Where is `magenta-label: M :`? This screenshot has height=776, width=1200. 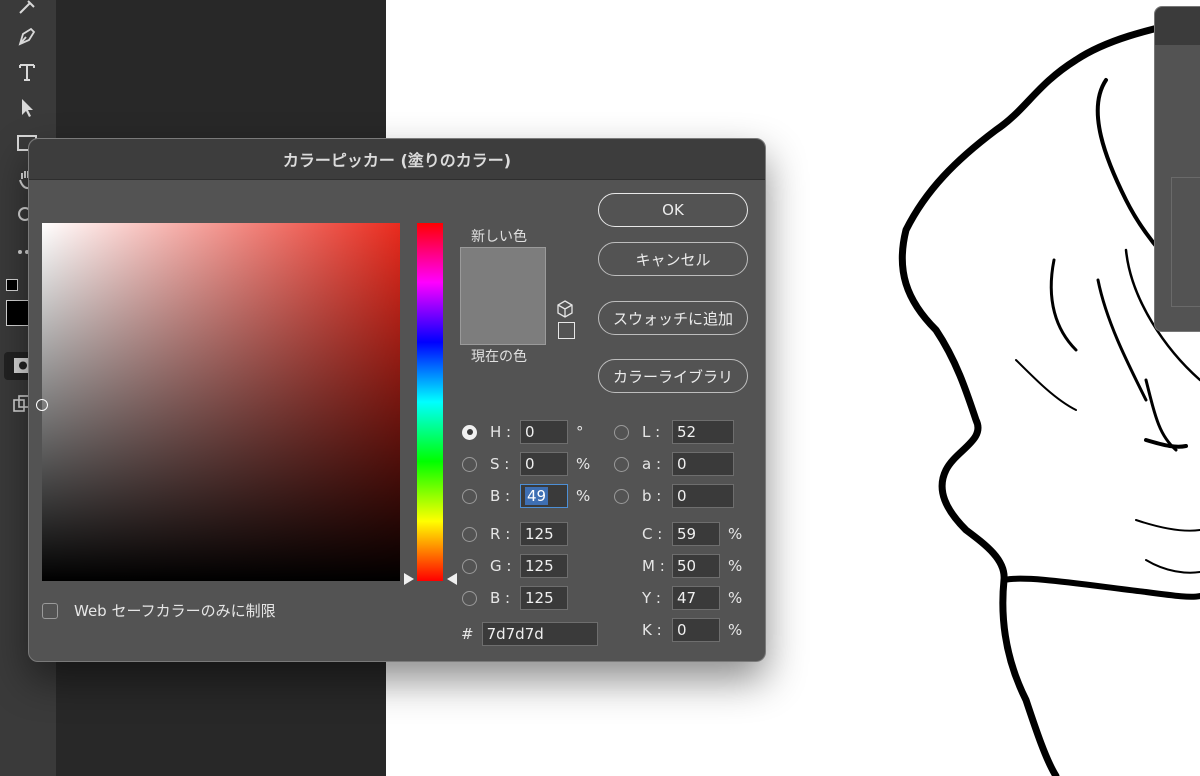 magenta-label: M : is located at coordinates (653, 566).